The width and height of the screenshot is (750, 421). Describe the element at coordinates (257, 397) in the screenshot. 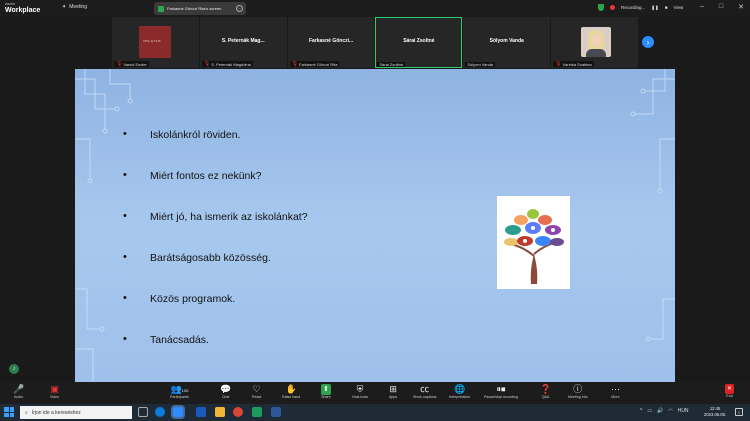

I see `react-label: React` at that location.